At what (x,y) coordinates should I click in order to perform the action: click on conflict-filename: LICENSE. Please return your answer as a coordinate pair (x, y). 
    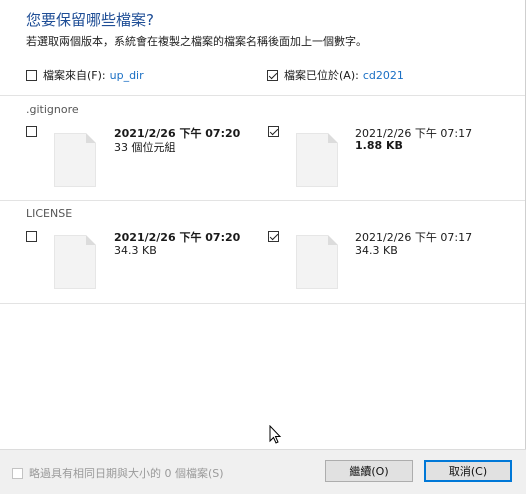
    Looking at the image, I should click on (49, 213).